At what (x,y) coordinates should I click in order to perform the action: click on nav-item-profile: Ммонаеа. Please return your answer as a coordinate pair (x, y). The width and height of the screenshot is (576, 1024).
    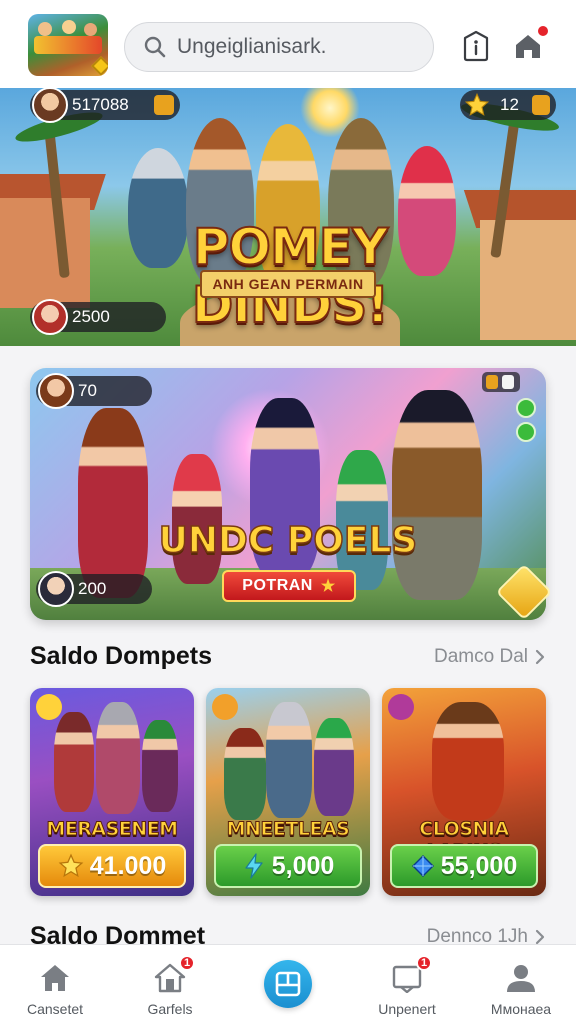
    Looking at the image, I should click on (521, 984).